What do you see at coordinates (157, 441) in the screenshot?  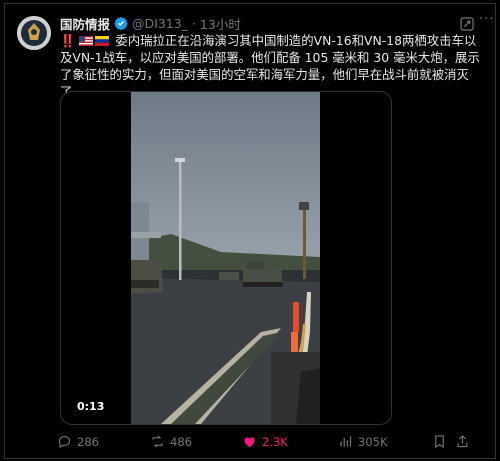 I see `repost-icon` at bounding box center [157, 441].